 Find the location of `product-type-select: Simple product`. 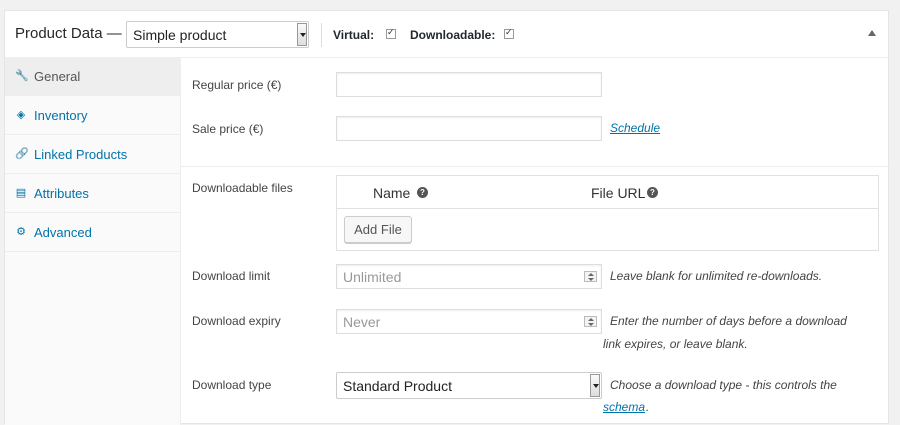

product-type-select: Simple product is located at coordinates (217, 34).